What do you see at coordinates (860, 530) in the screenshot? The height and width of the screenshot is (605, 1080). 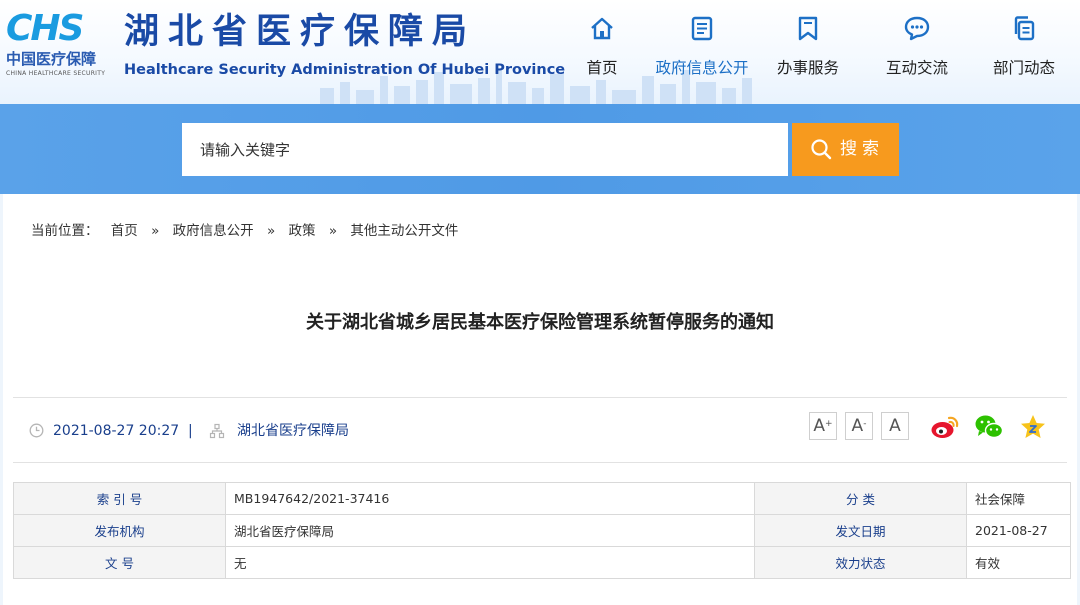 I see `issue-date-label: 发文日期` at bounding box center [860, 530].